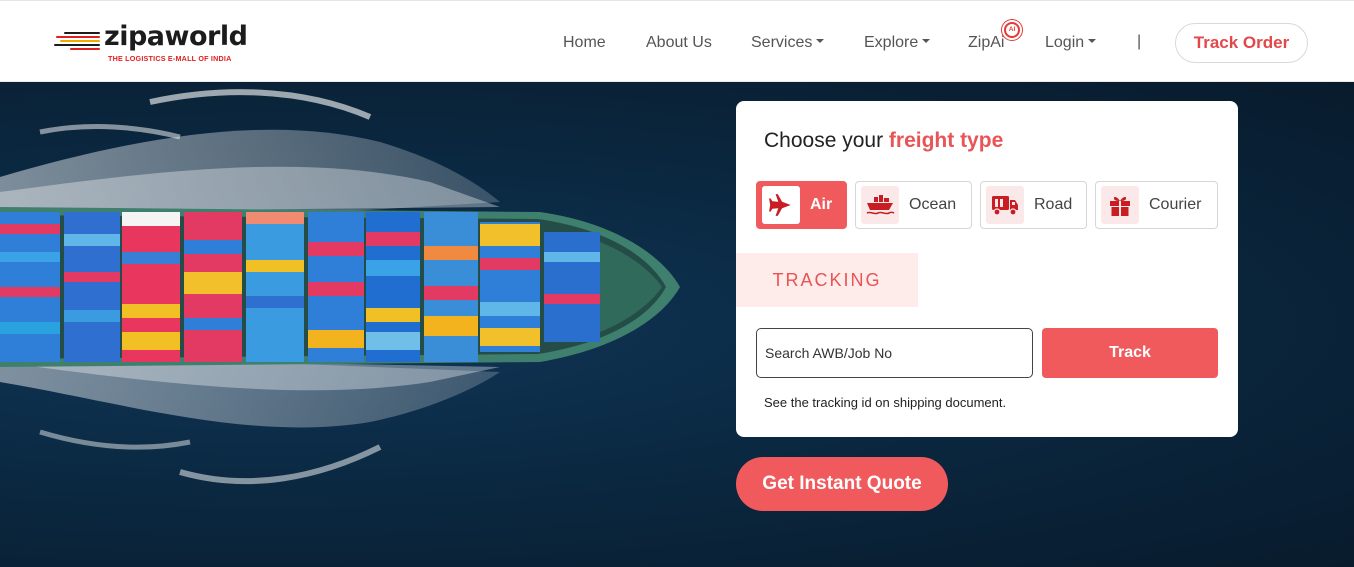 This screenshot has width=1354, height=567. What do you see at coordinates (1065, 42) in the screenshot?
I see `nav-login-label: Login` at bounding box center [1065, 42].